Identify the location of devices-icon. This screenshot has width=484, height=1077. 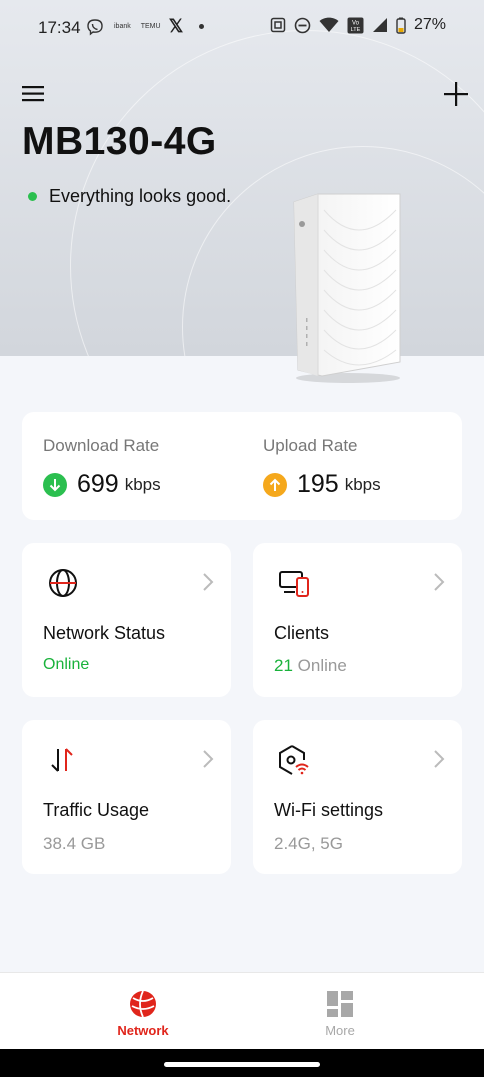
(294, 584).